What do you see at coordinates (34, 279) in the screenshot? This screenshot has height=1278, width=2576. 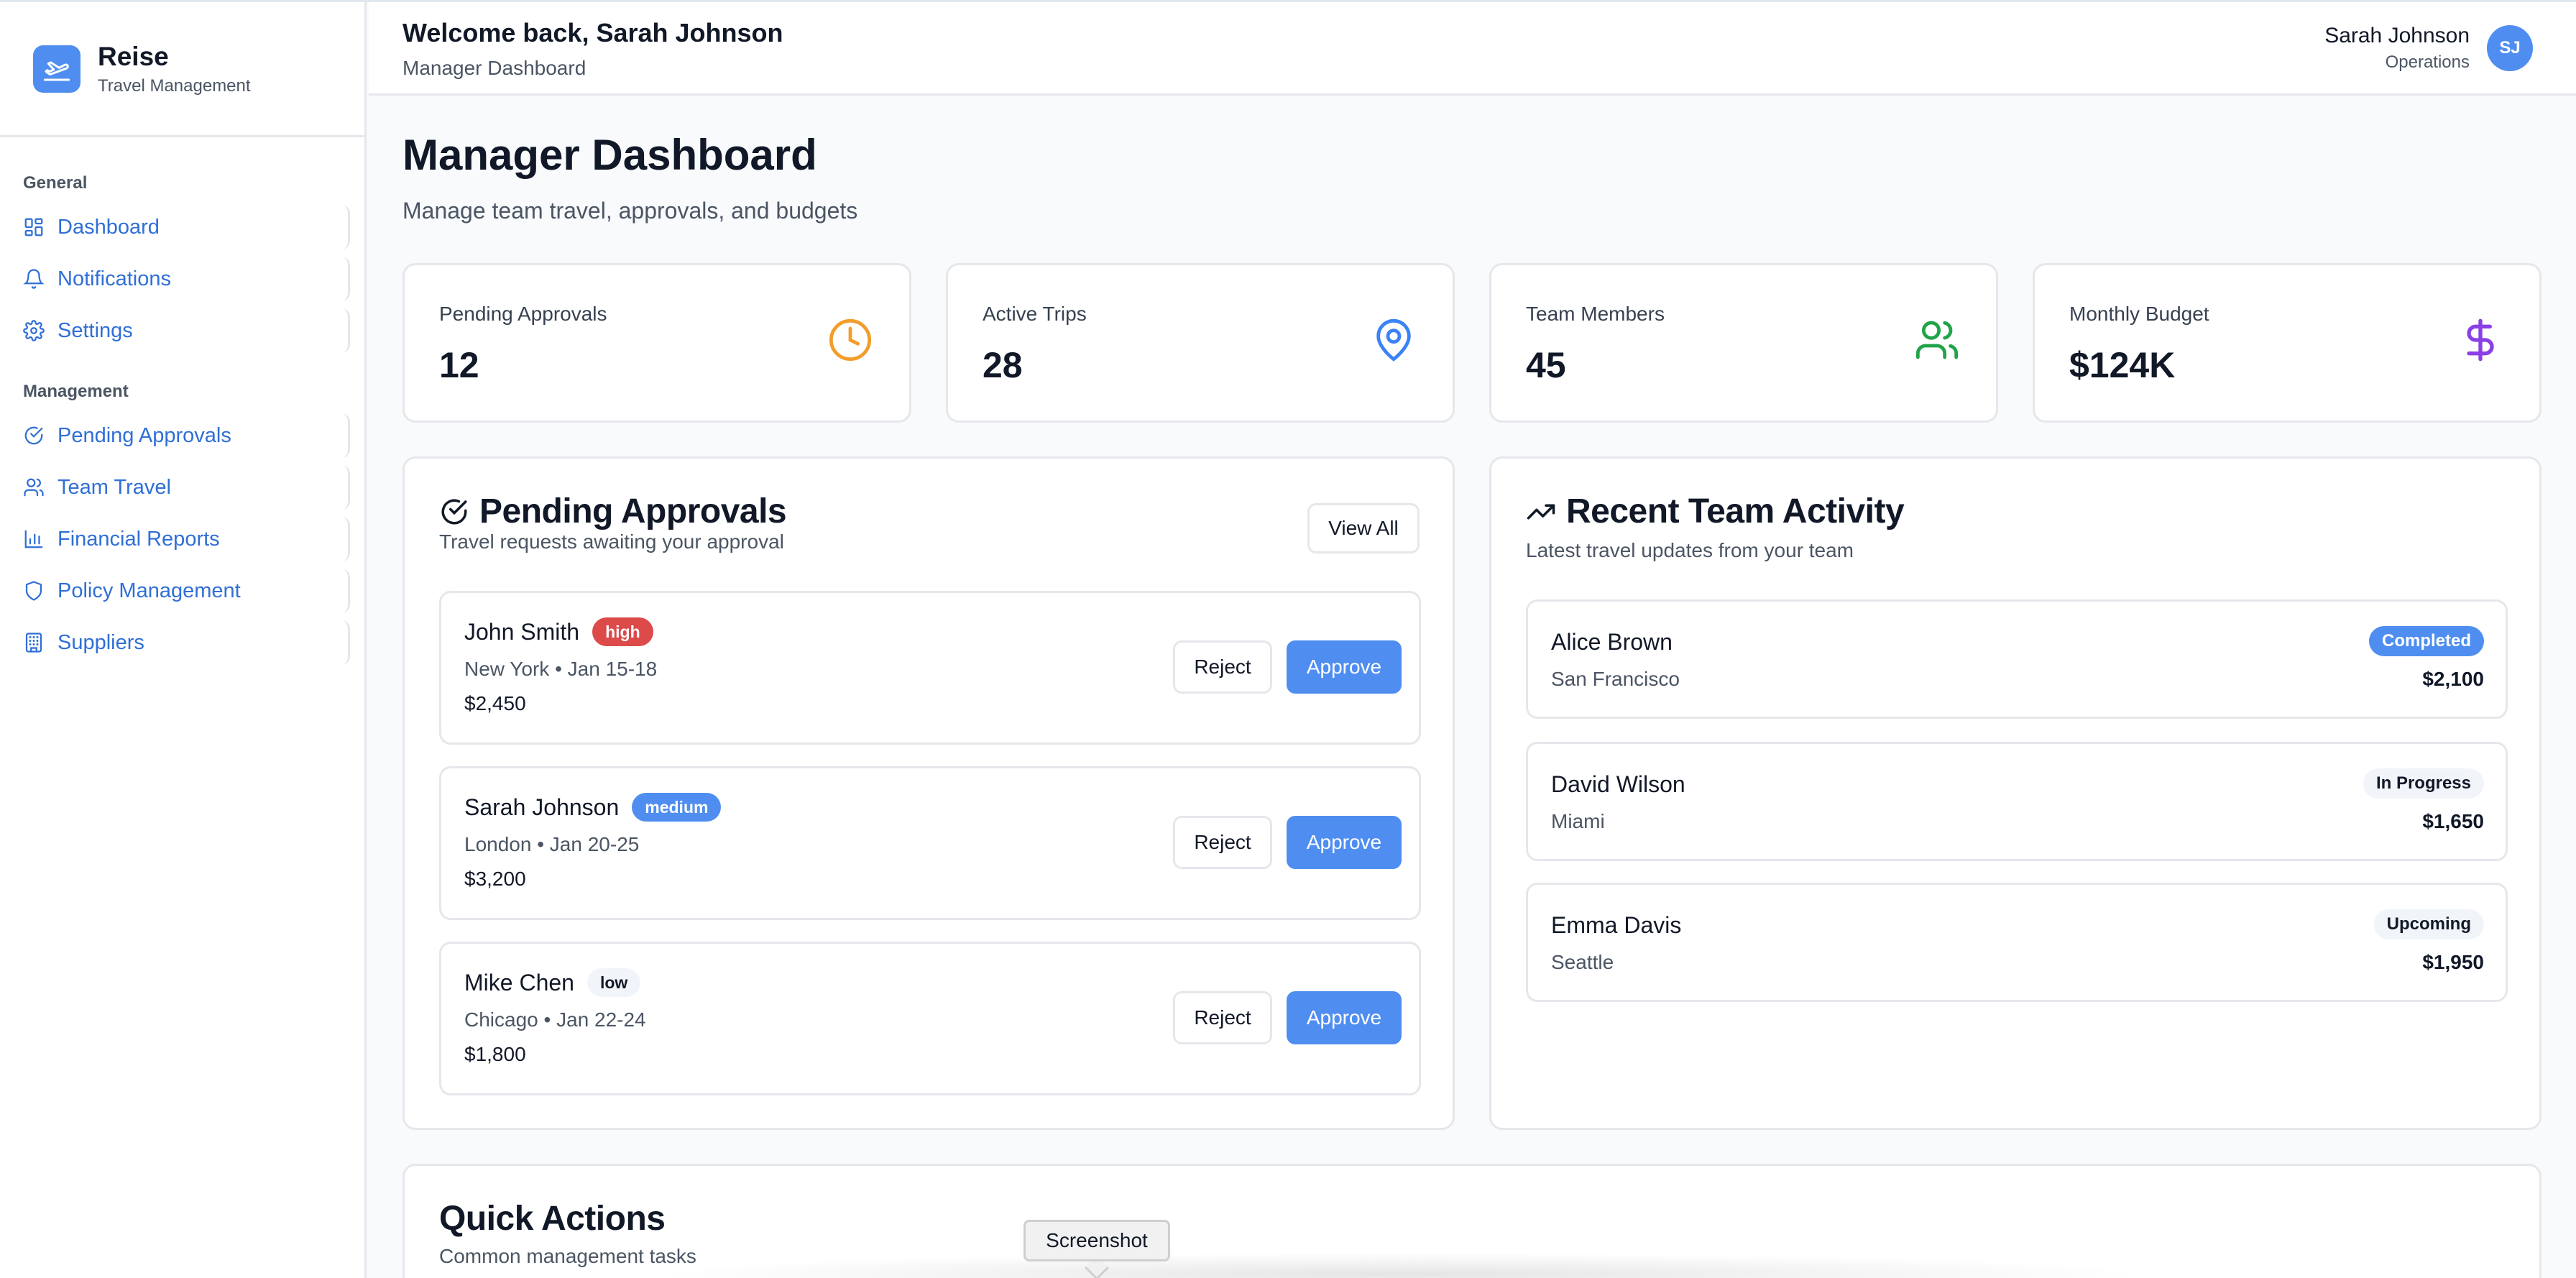 I see `bell-icon` at bounding box center [34, 279].